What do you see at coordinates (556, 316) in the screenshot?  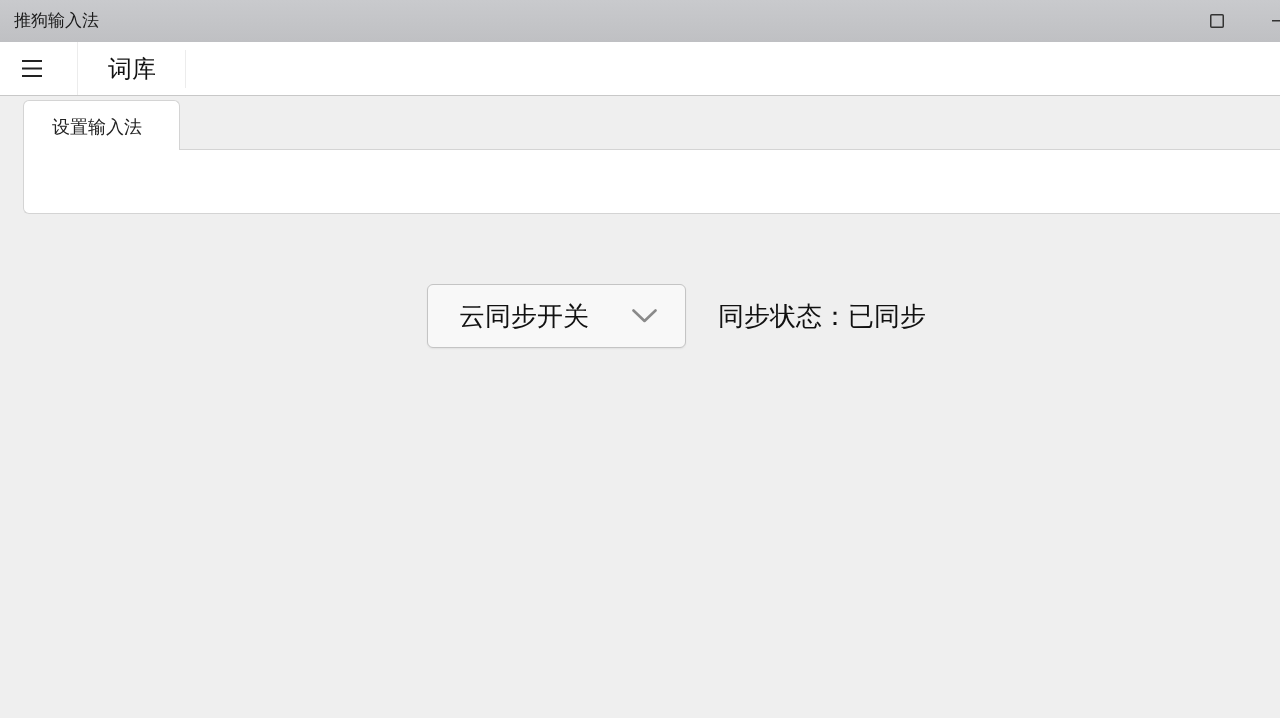 I see `sync-dropdown: 云同步开关` at bounding box center [556, 316].